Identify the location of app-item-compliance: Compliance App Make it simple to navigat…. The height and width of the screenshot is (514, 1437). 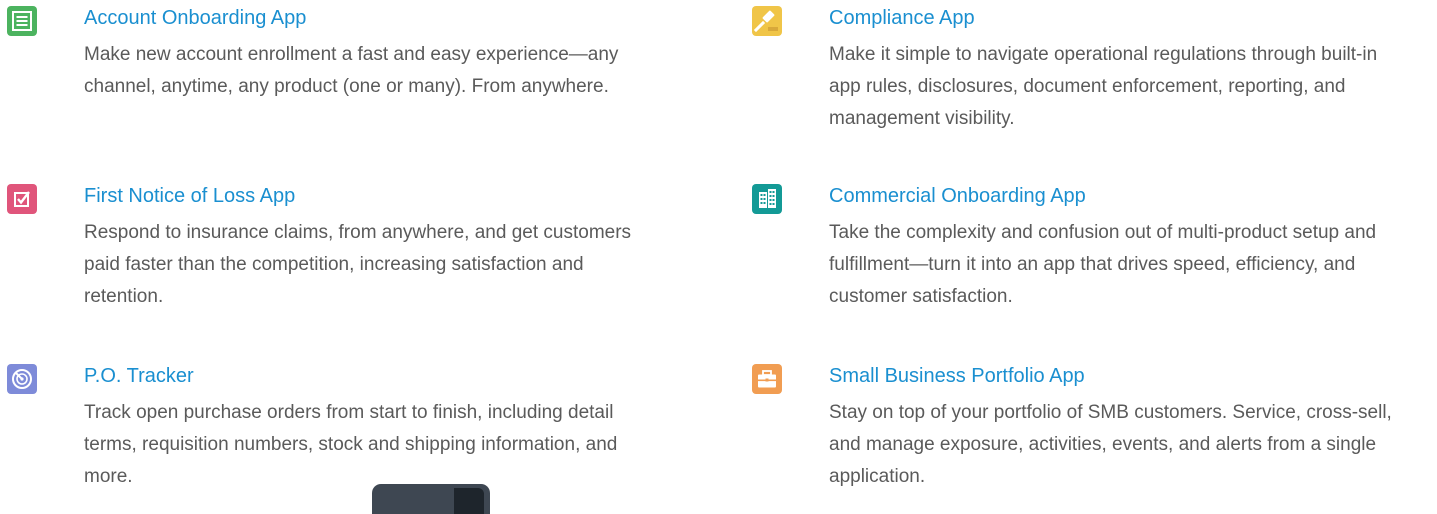
(1080, 70).